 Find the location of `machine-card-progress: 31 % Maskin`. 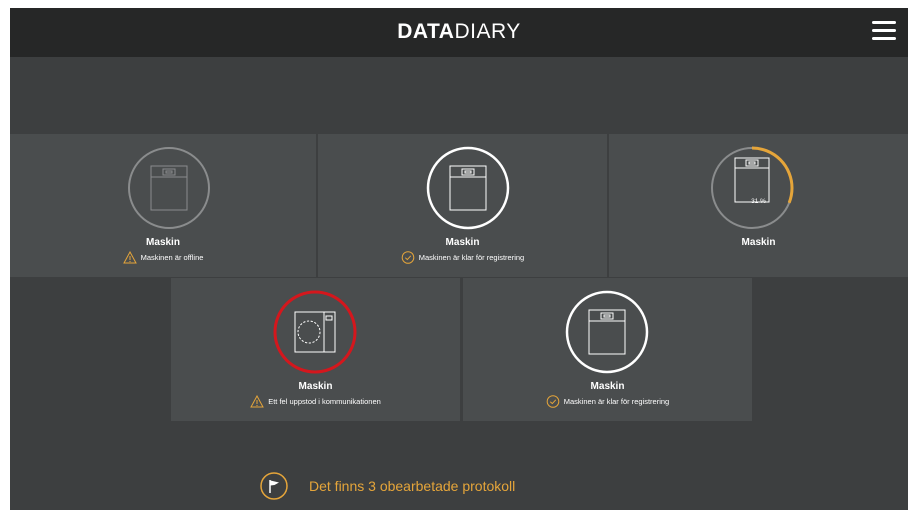

machine-card-progress: 31 % Maskin is located at coordinates (758, 205).